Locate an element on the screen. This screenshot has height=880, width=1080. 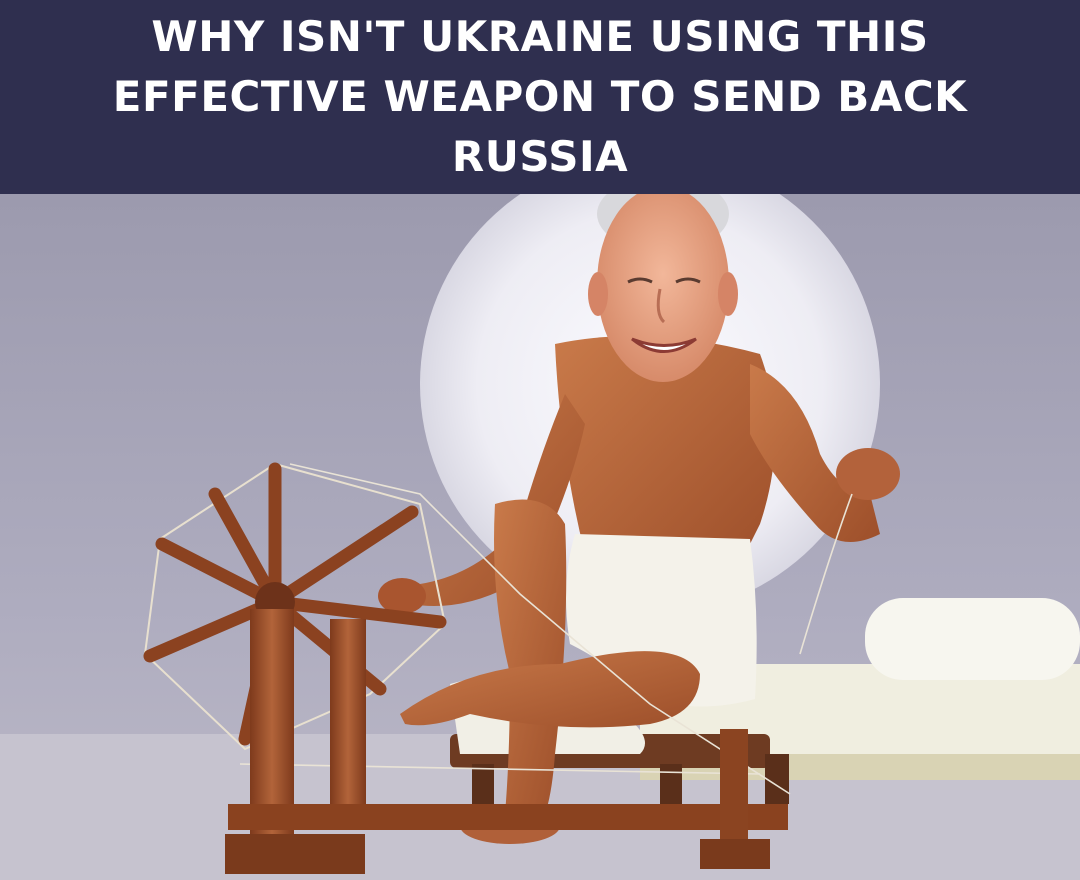
bolster-pillow is located at coordinates (972, 639).